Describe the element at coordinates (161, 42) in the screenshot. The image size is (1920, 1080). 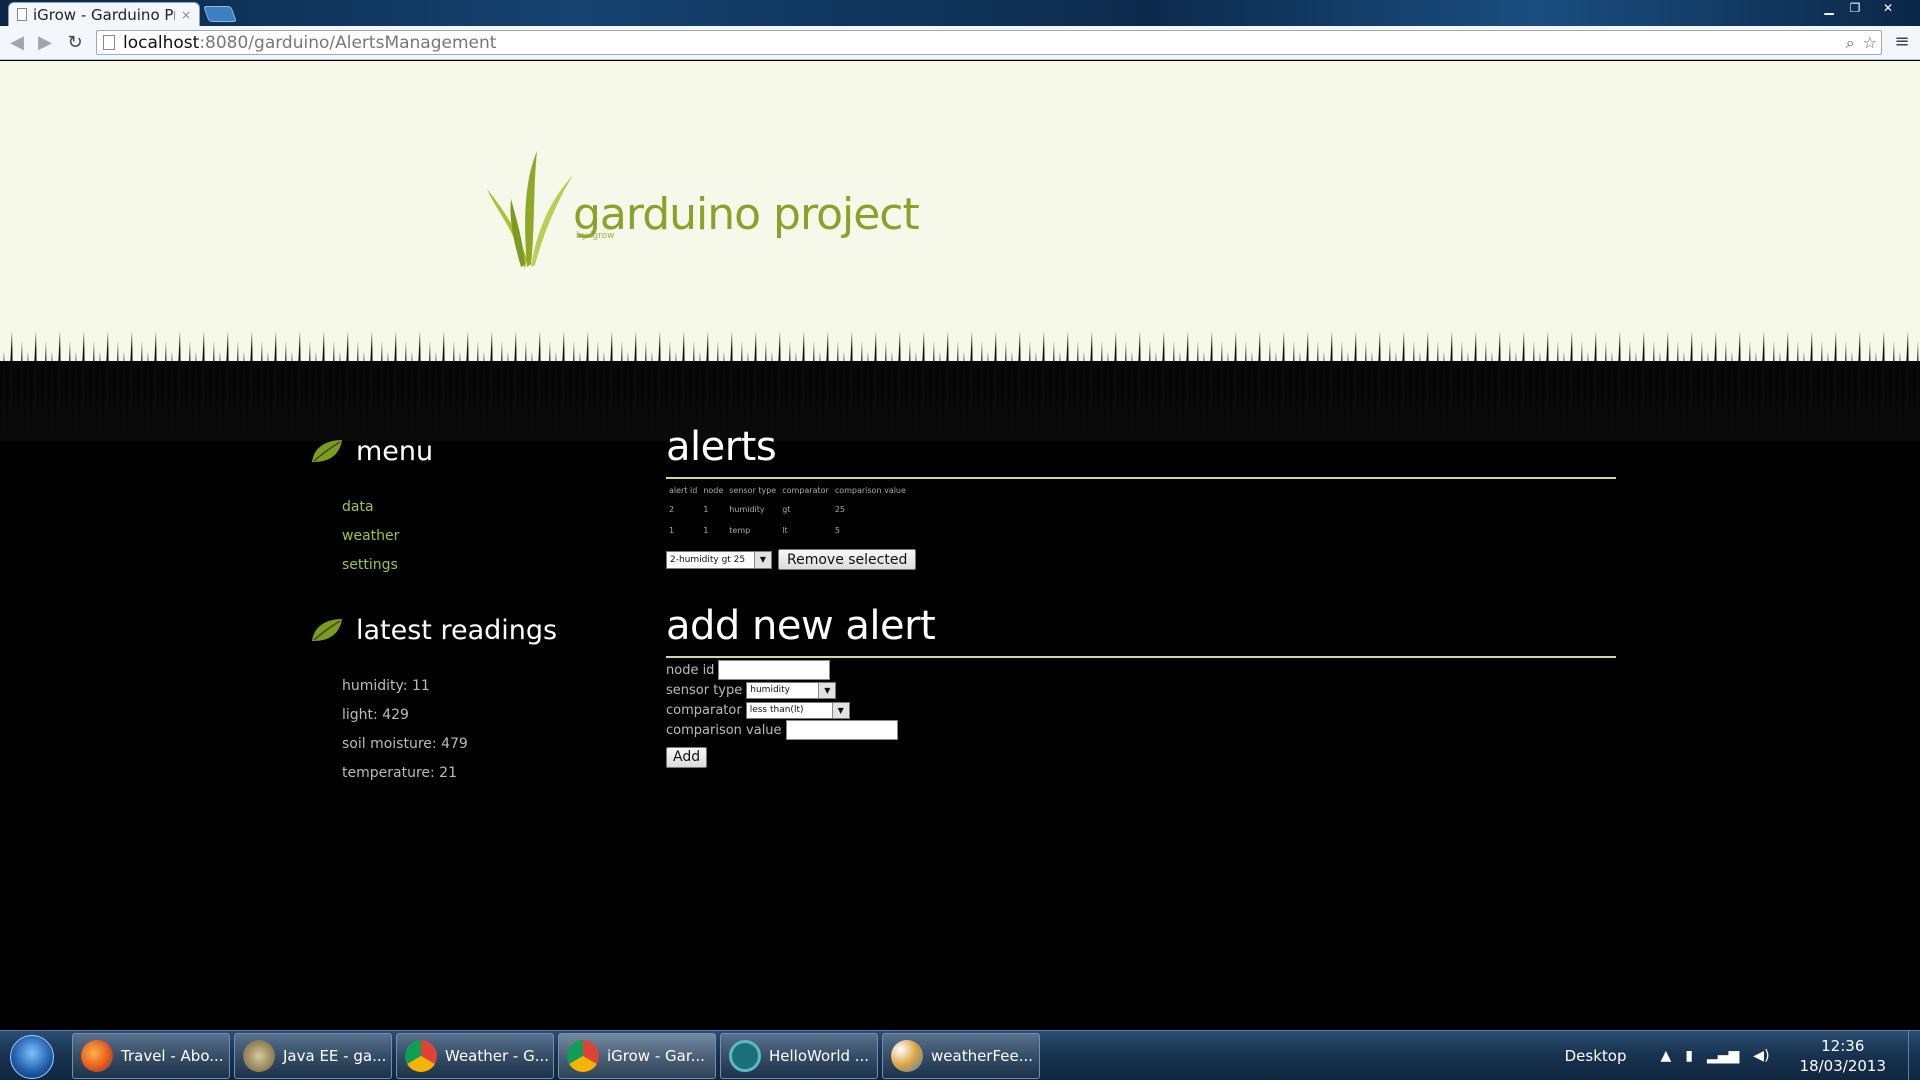
I see `url-host: localhost` at that location.